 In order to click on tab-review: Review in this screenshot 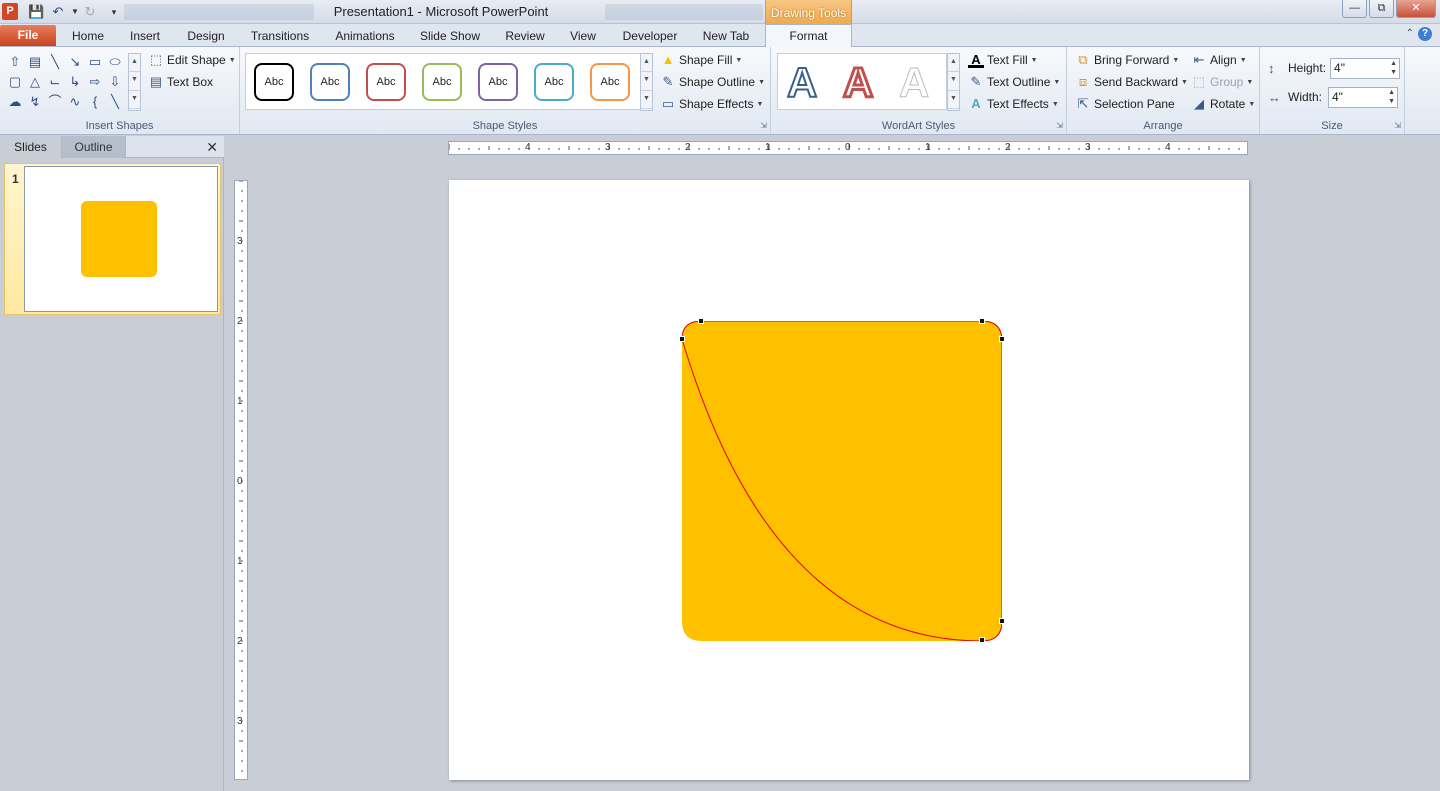, I will do `click(525, 37)`.